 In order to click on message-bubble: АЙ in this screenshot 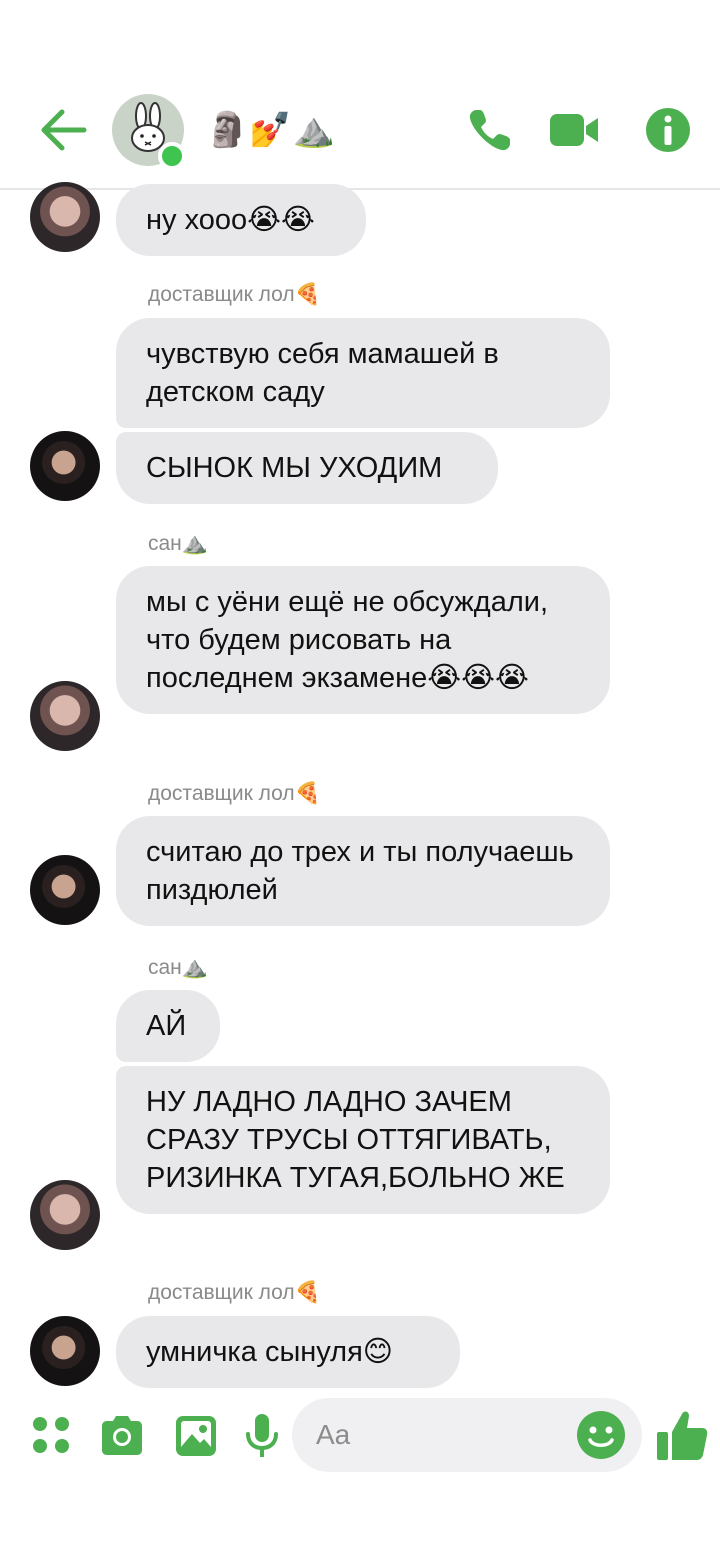, I will do `click(168, 1026)`.